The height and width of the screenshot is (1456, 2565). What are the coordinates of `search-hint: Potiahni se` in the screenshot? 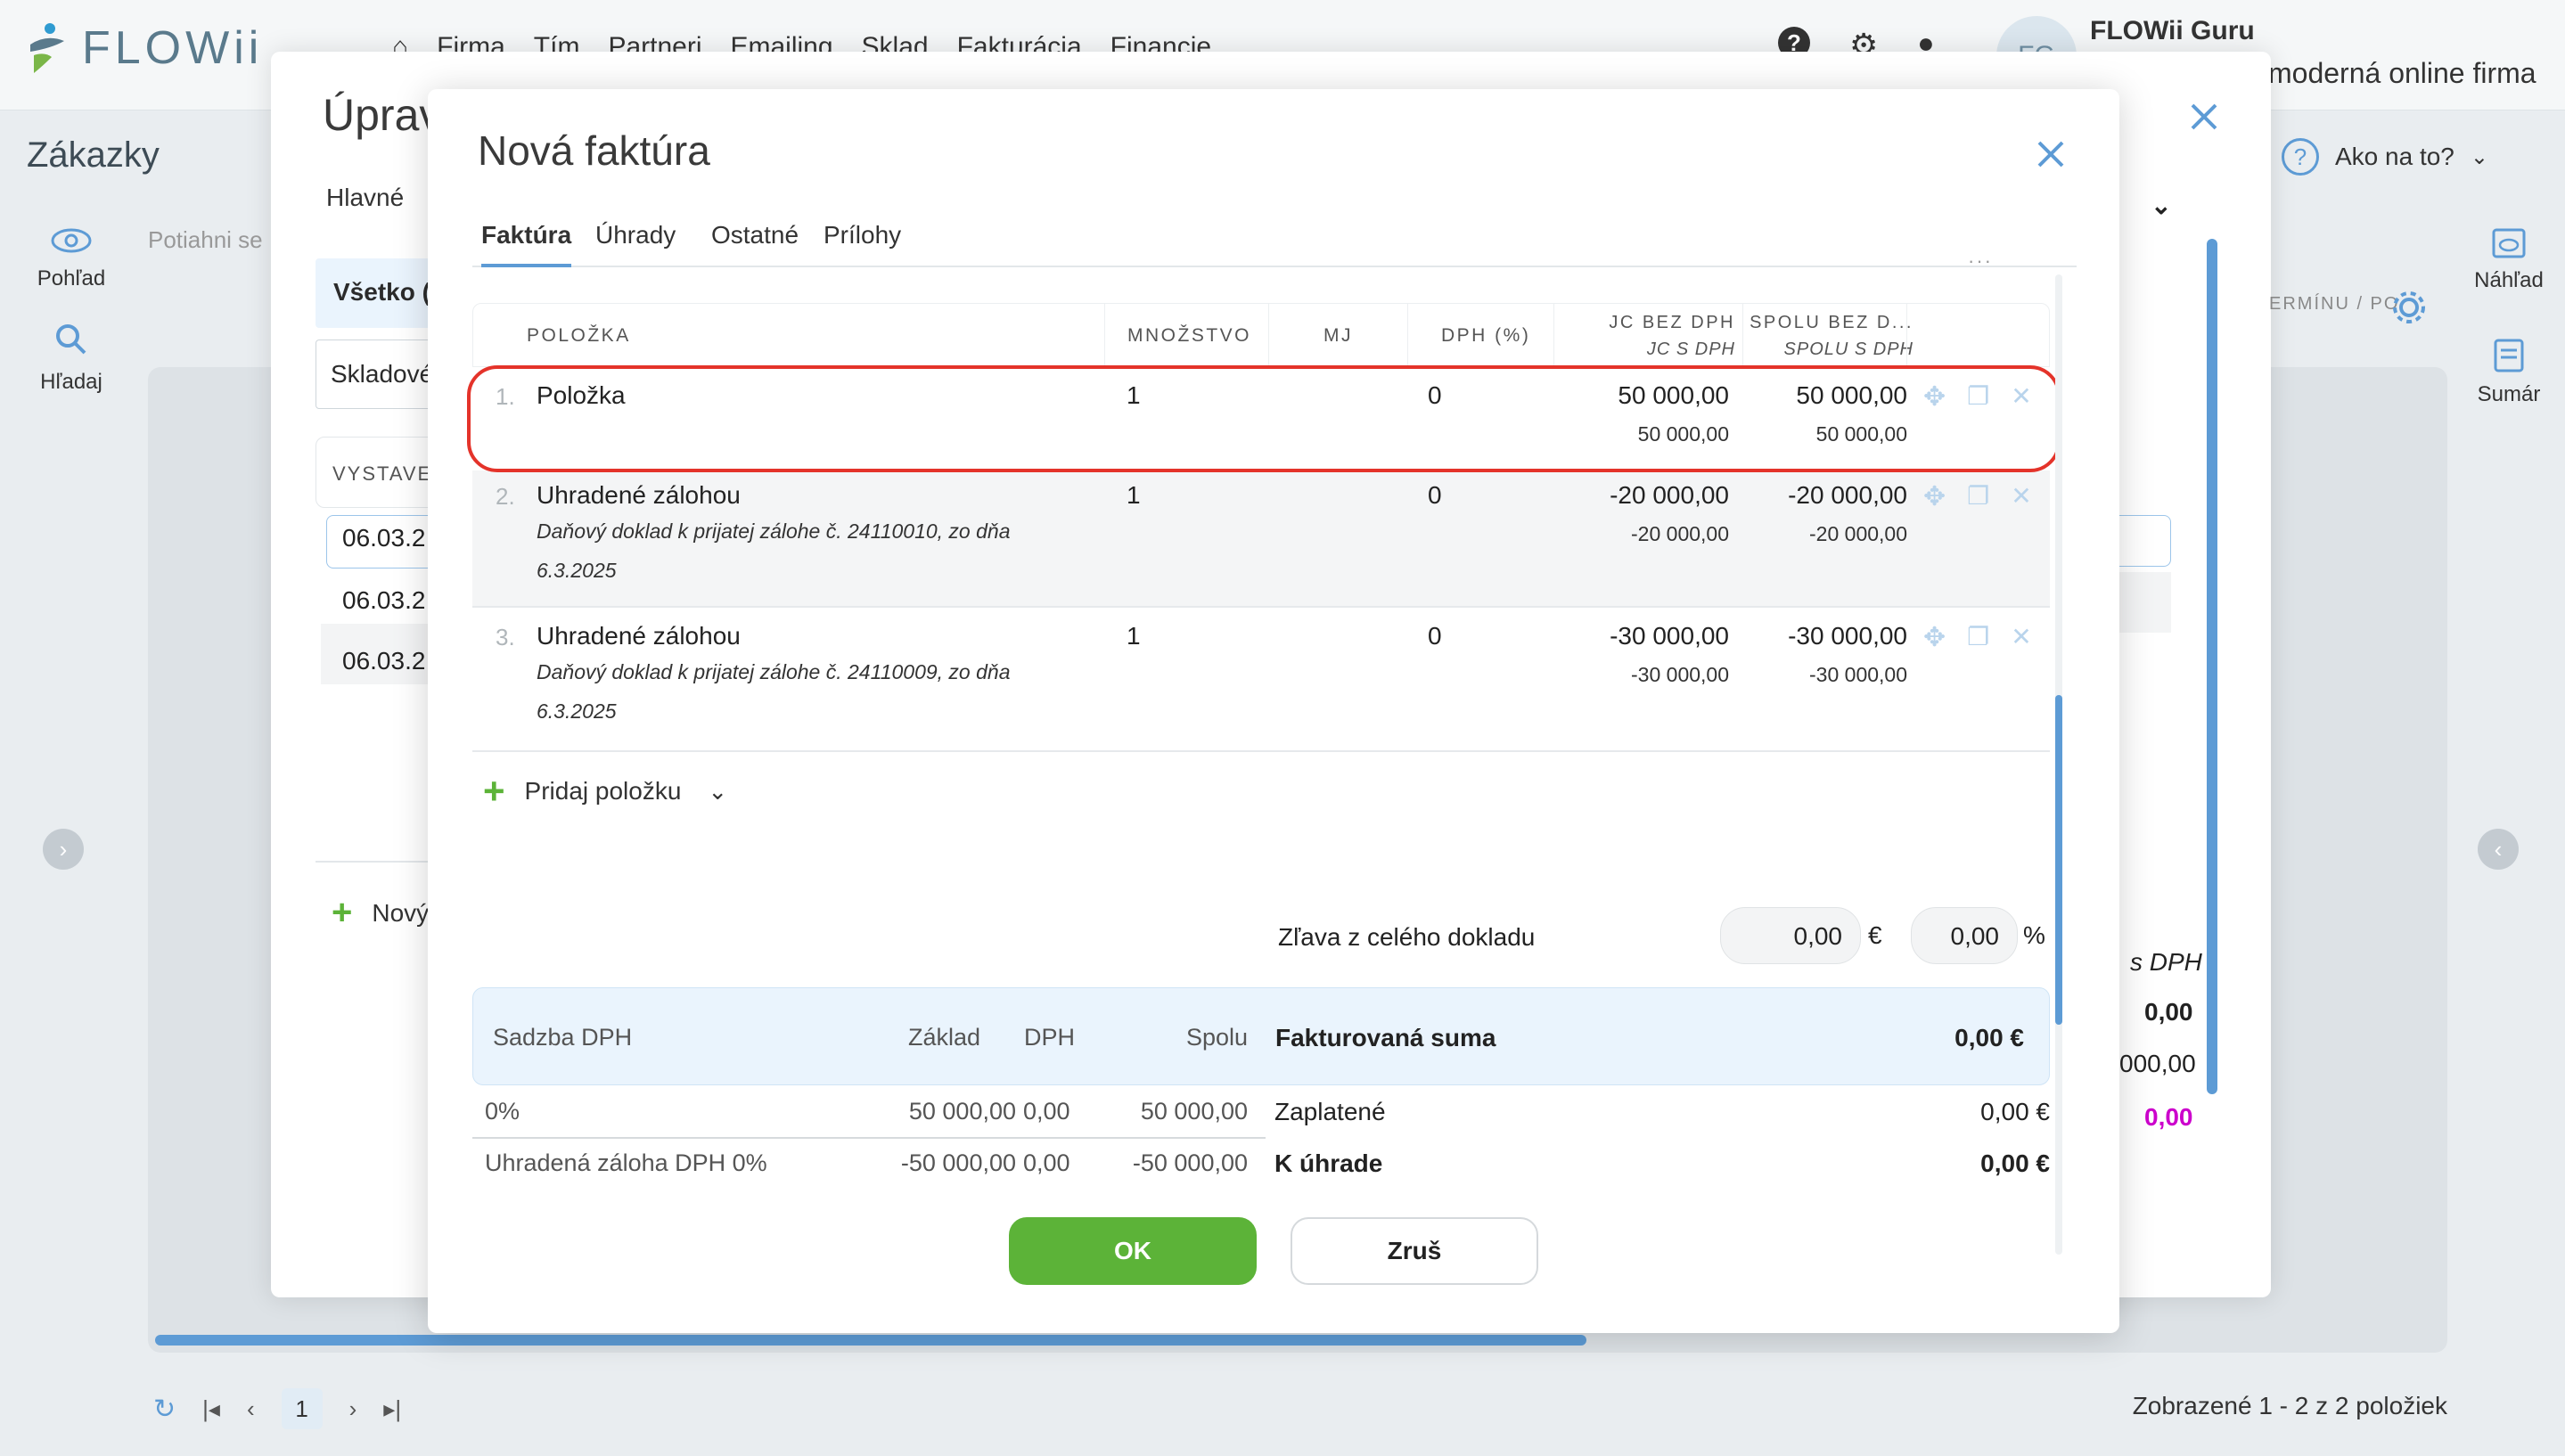 It's located at (205, 240).